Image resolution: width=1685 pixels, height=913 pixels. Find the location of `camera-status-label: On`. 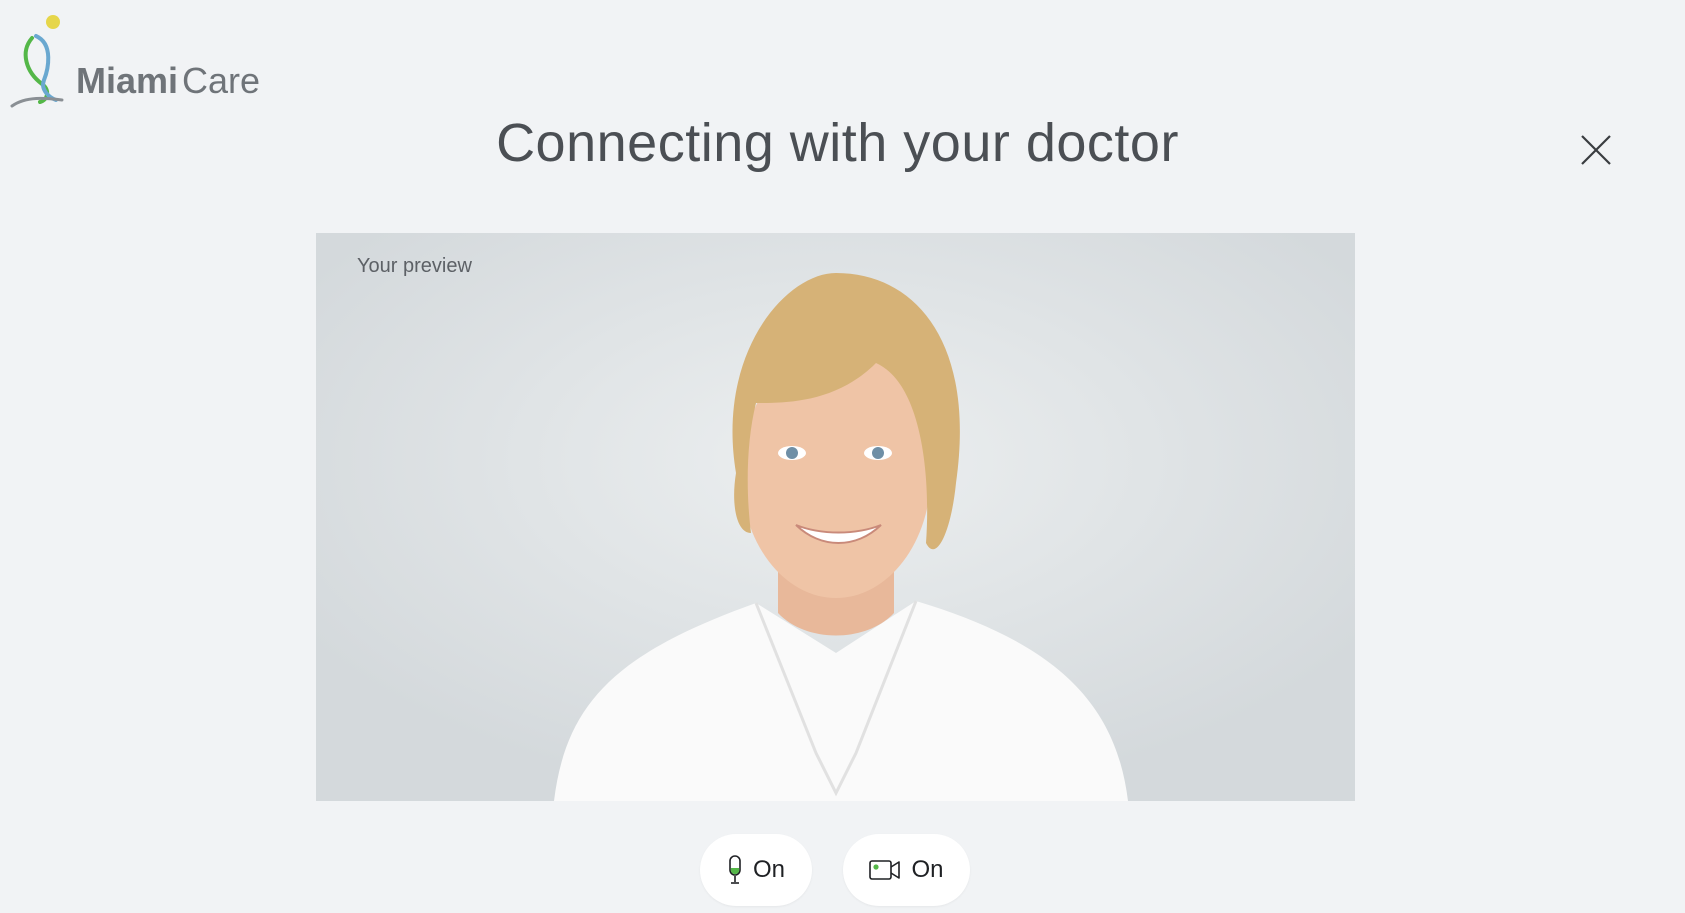

camera-status-label: On is located at coordinates (927, 869).